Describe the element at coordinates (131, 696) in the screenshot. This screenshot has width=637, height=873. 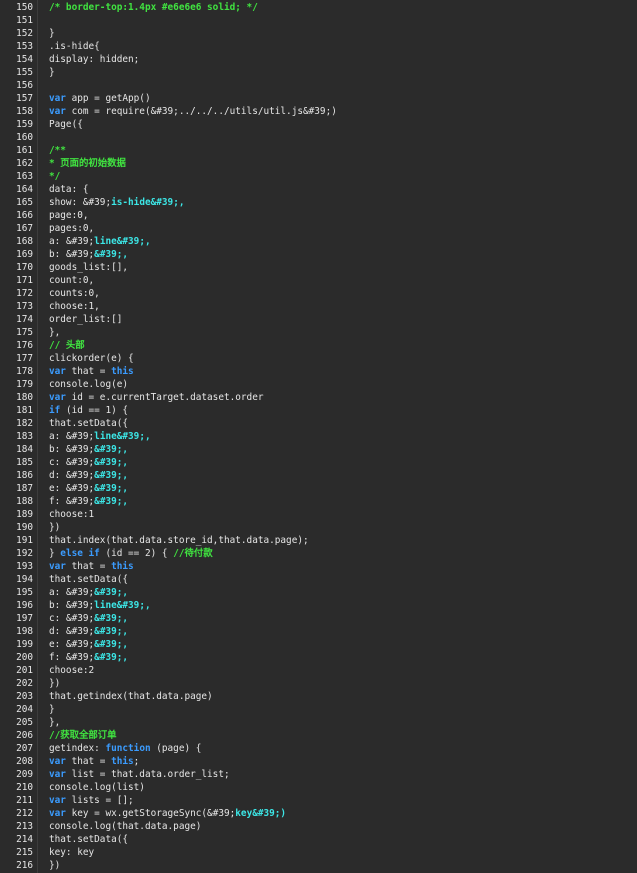
I see `line-text: that.getindex(that.data.page)` at that location.